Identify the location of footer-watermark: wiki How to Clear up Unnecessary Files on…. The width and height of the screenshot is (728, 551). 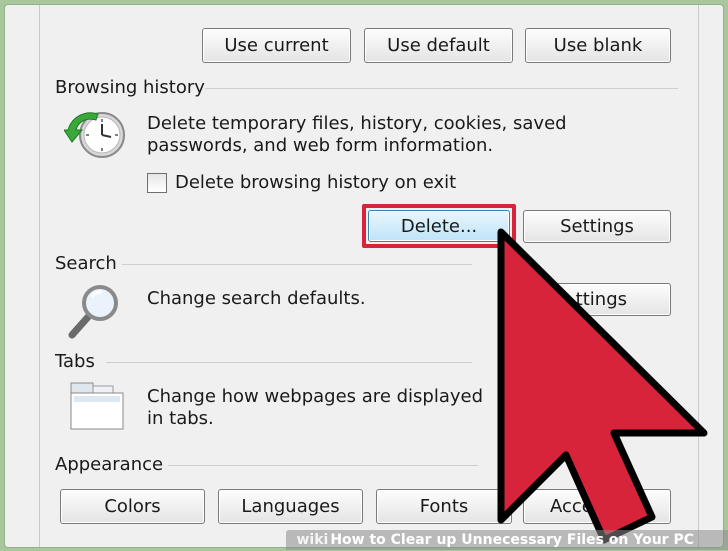
(364, 539).